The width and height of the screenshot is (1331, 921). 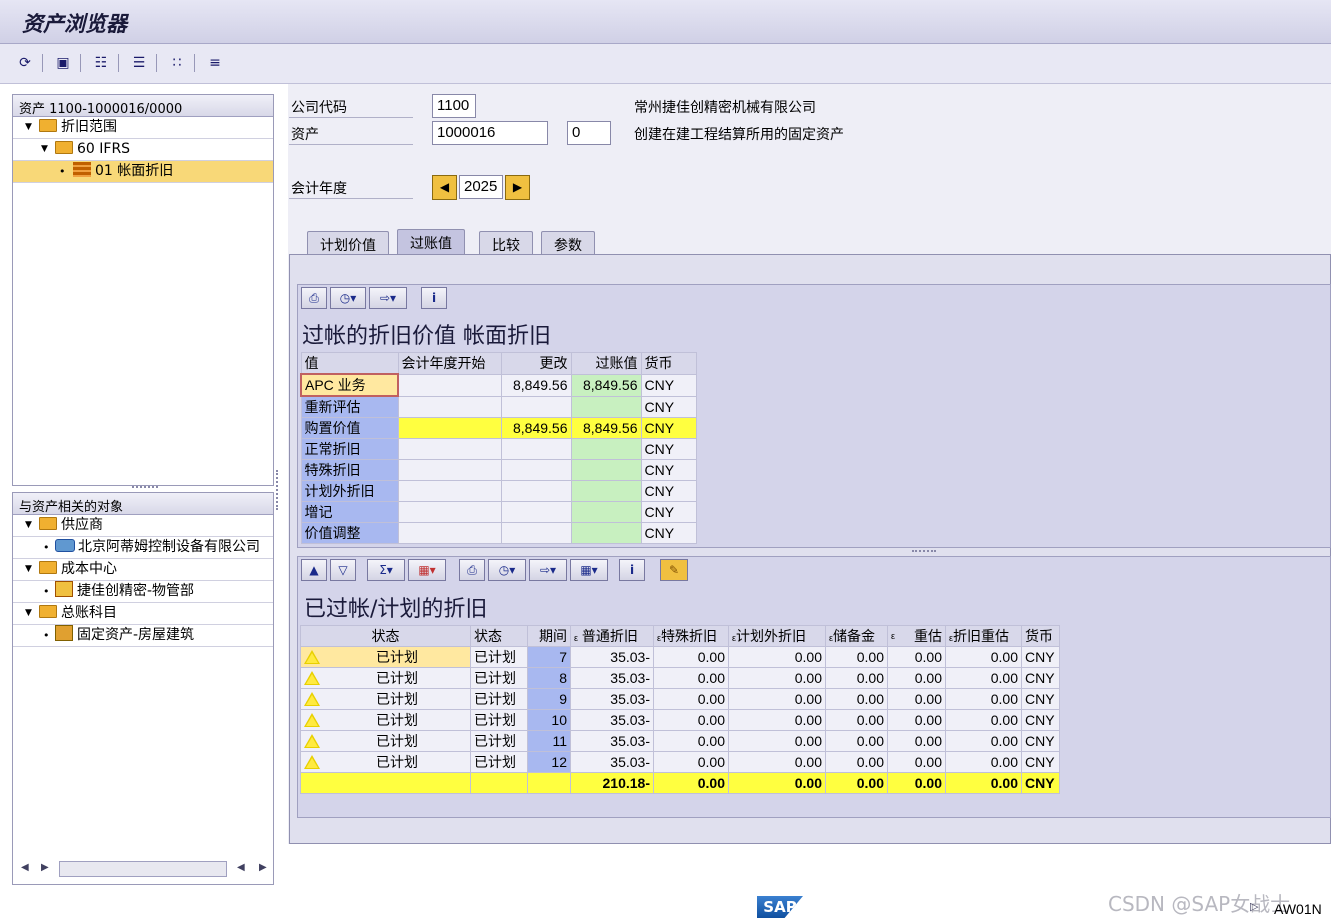 What do you see at coordinates (549, 636) in the screenshot?
I see `column-header: 期间` at bounding box center [549, 636].